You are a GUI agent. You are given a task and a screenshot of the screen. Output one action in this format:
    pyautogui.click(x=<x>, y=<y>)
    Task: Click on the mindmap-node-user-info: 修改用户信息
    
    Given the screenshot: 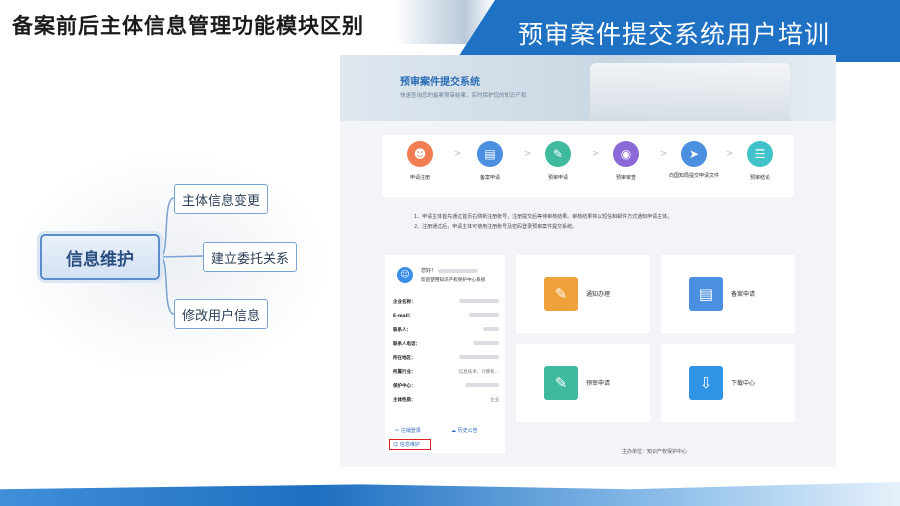 What is the action you would take?
    pyautogui.click(x=221, y=314)
    